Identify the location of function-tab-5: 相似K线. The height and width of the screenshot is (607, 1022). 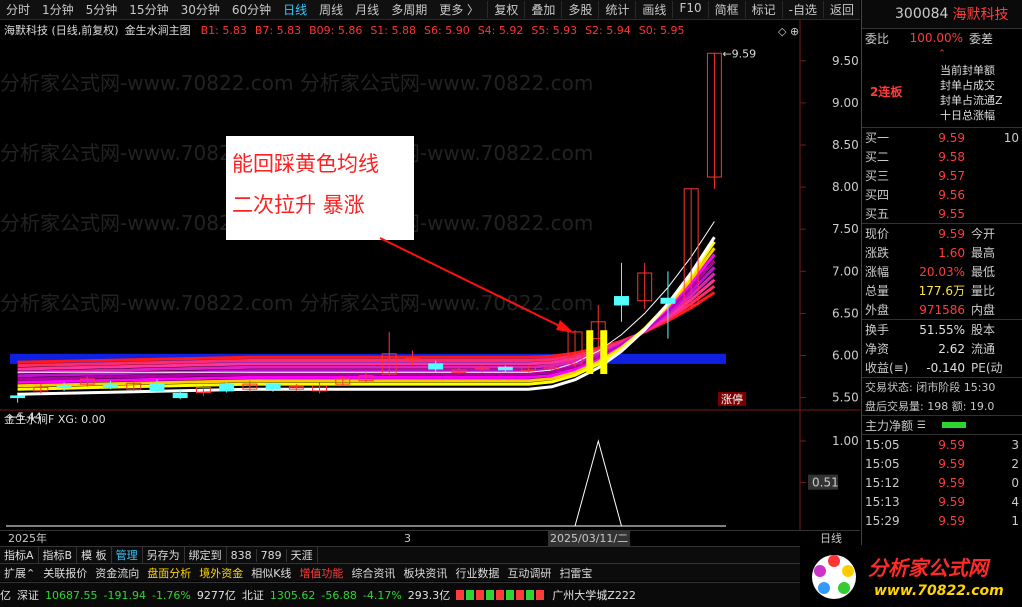
(271, 573).